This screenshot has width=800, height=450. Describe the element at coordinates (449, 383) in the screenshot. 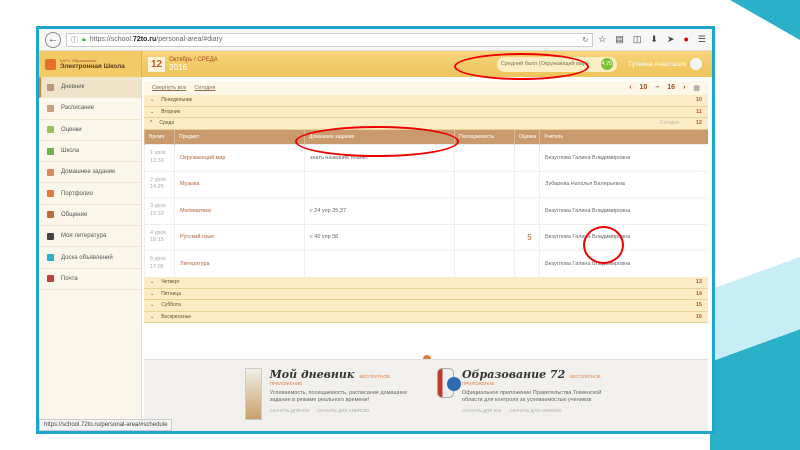

I see `app-icon` at that location.